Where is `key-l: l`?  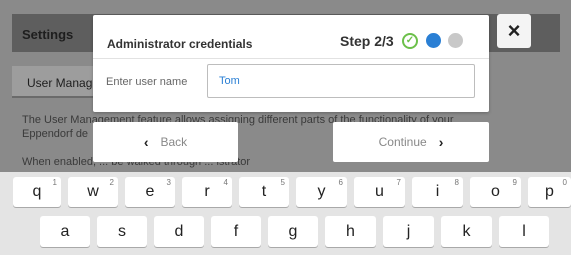 key-l: l is located at coordinates (524, 231).